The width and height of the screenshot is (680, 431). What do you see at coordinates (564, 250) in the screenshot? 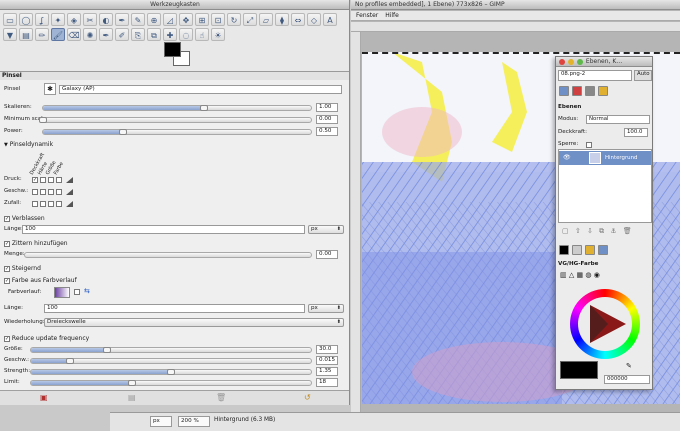
I see `fgbg-tab-icon` at bounding box center [564, 250].